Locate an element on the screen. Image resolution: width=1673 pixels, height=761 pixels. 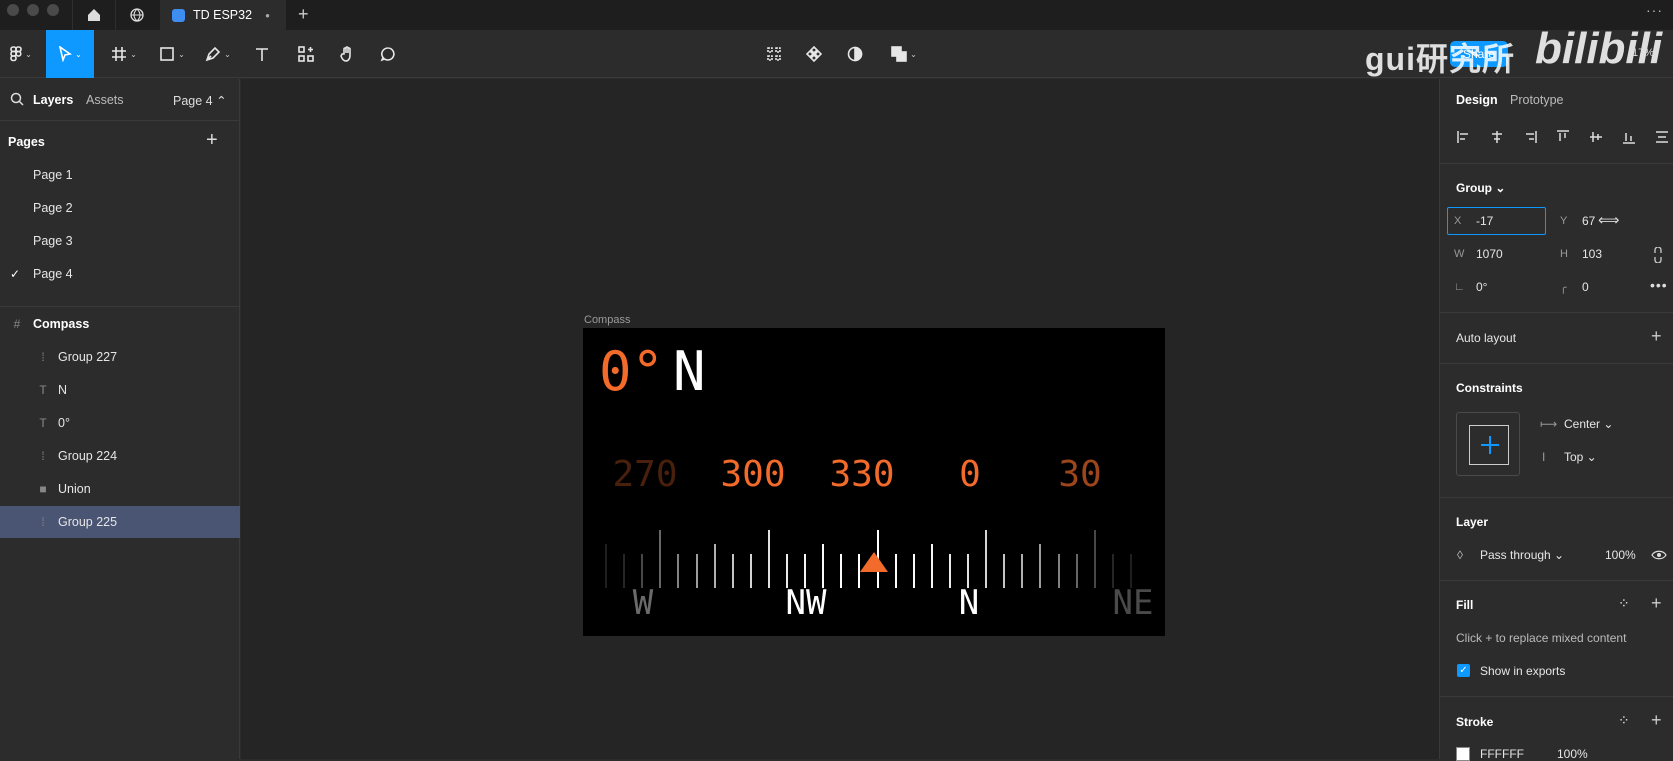
rotation-field: ∟ 0° is located at coordinates (1470, 287).